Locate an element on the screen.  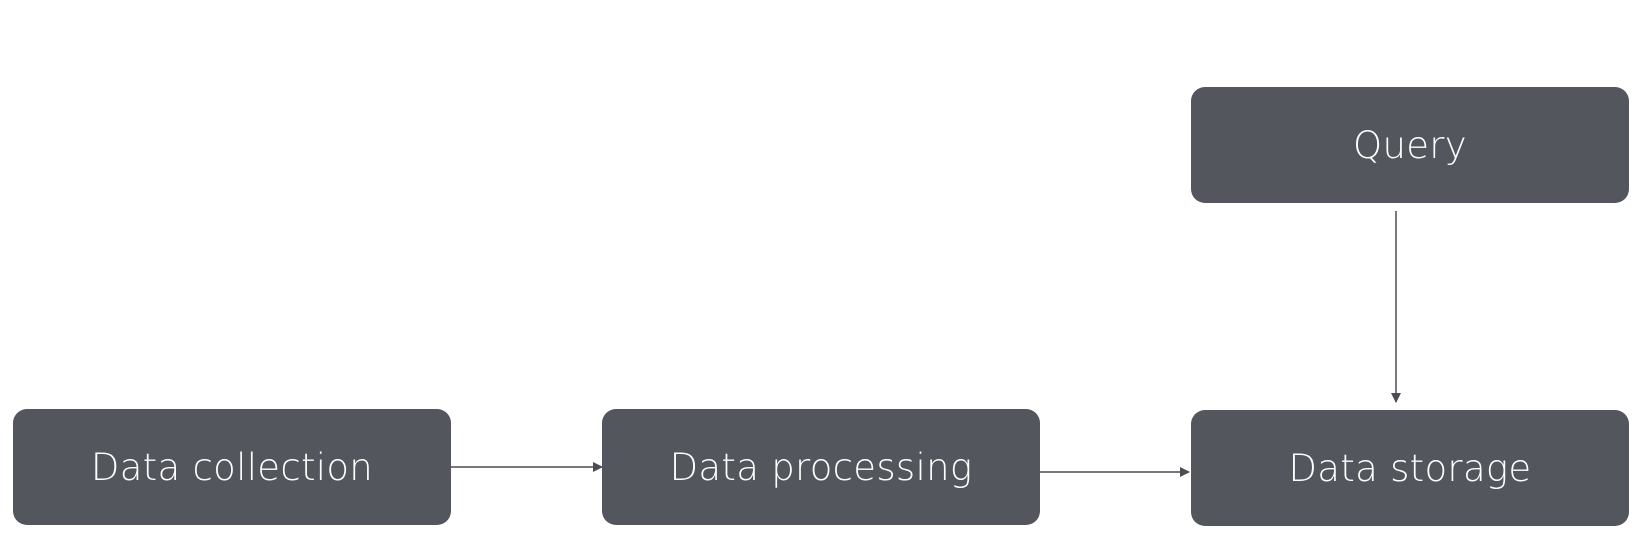
query-node: Query is located at coordinates (1410, 145).